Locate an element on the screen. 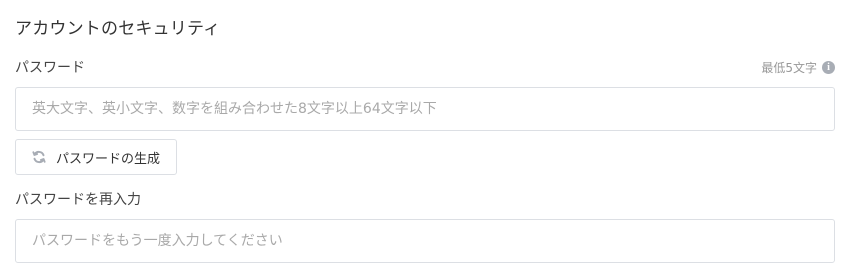 Image resolution: width=851 pixels, height=280 pixels. generate-password-button: パスワードの生成 is located at coordinates (96, 157).